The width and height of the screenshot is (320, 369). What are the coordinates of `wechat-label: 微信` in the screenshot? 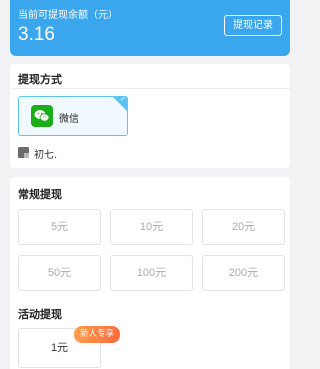 It's located at (69, 119).